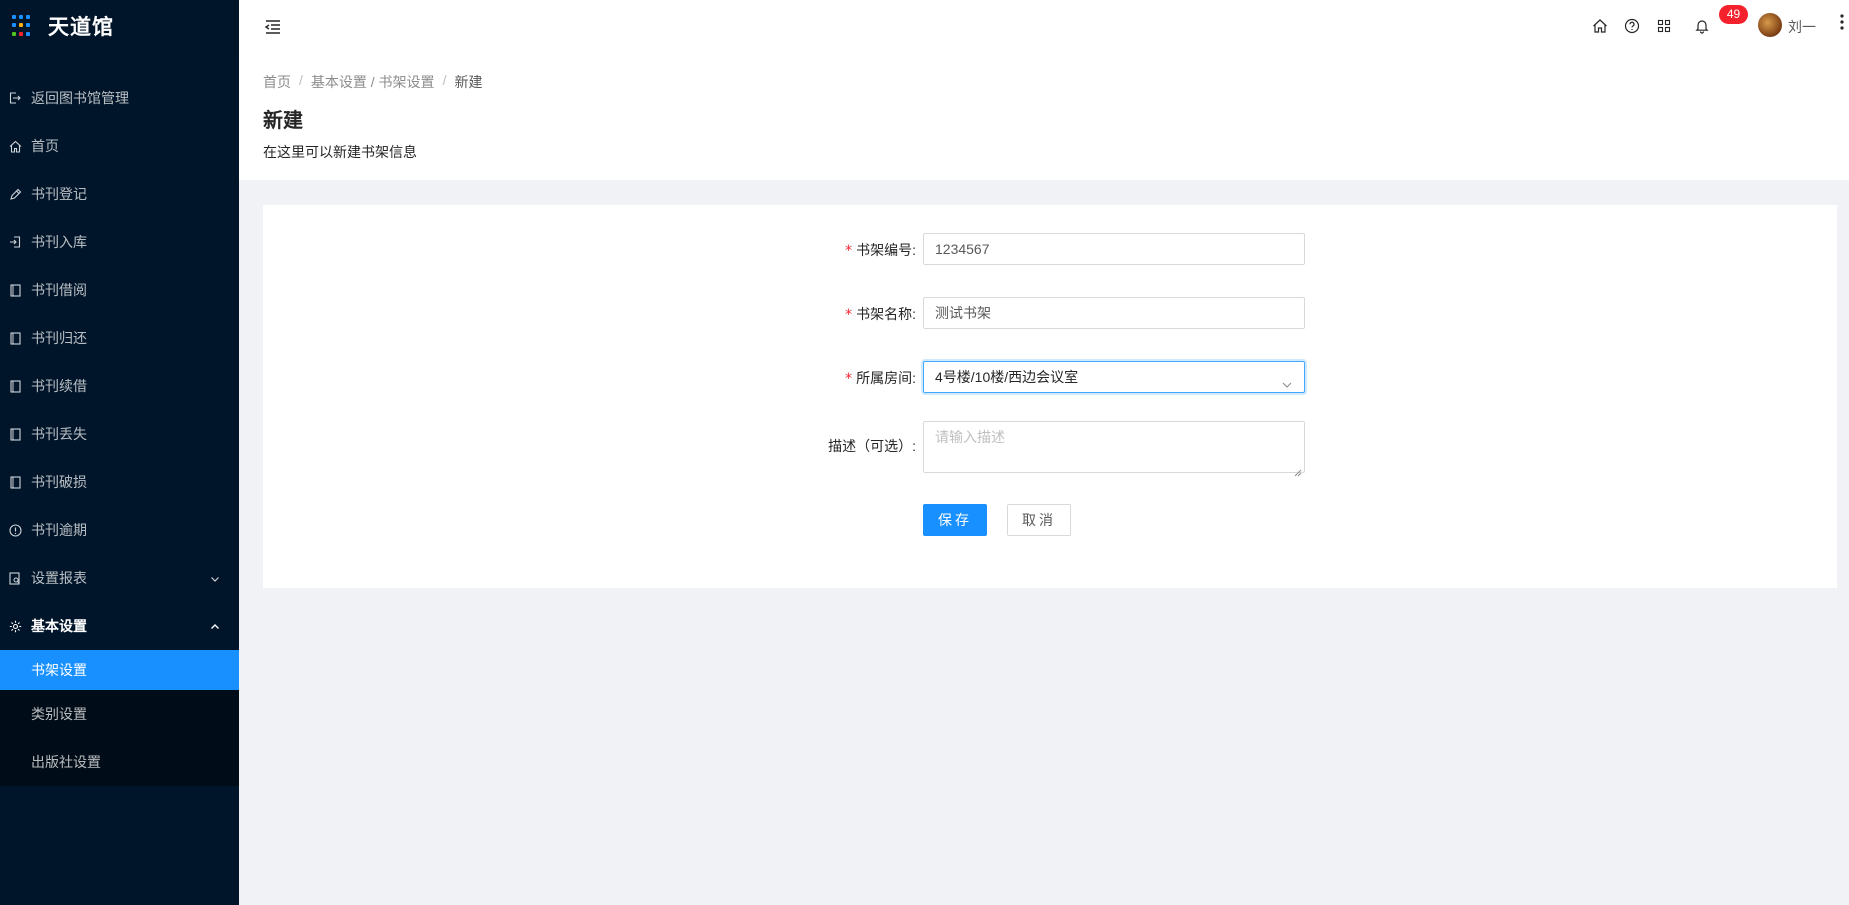  What do you see at coordinates (1044, 28) in the screenshot?
I see `top-header: 49 刘一` at bounding box center [1044, 28].